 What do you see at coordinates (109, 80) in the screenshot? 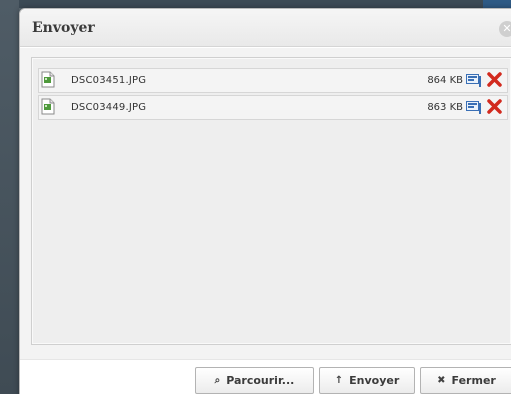
I see `file-name: DSC03451.JPG` at bounding box center [109, 80].